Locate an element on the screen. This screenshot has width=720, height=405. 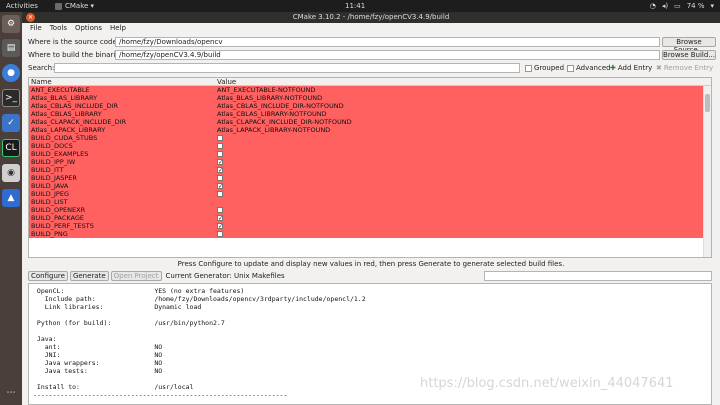
chrome-icon: ● is located at coordinates (11, 73).